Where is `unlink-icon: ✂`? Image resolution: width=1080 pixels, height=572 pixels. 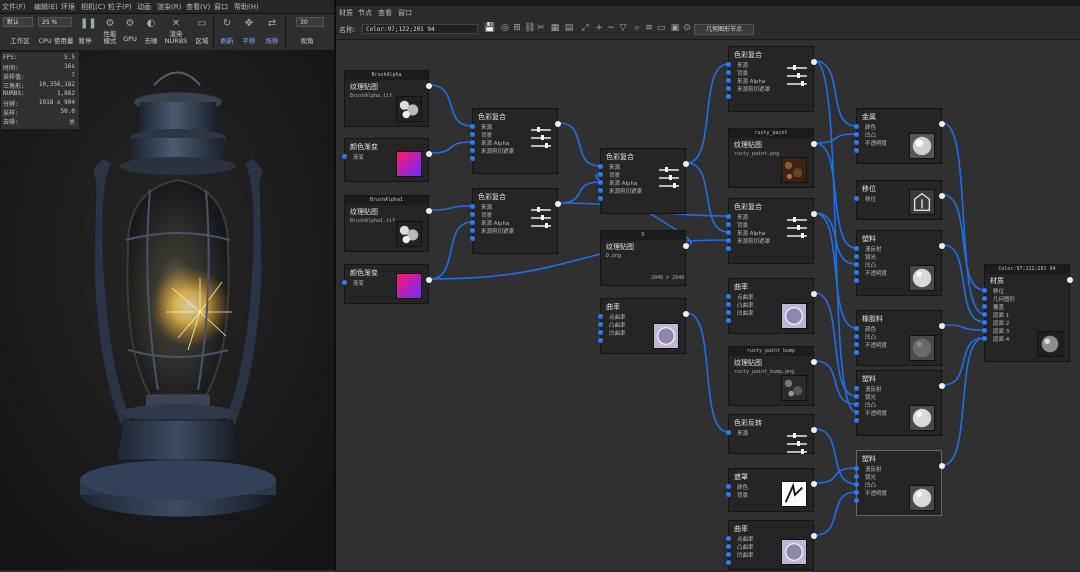
unlink-icon: ✂ is located at coordinates (541, 28).